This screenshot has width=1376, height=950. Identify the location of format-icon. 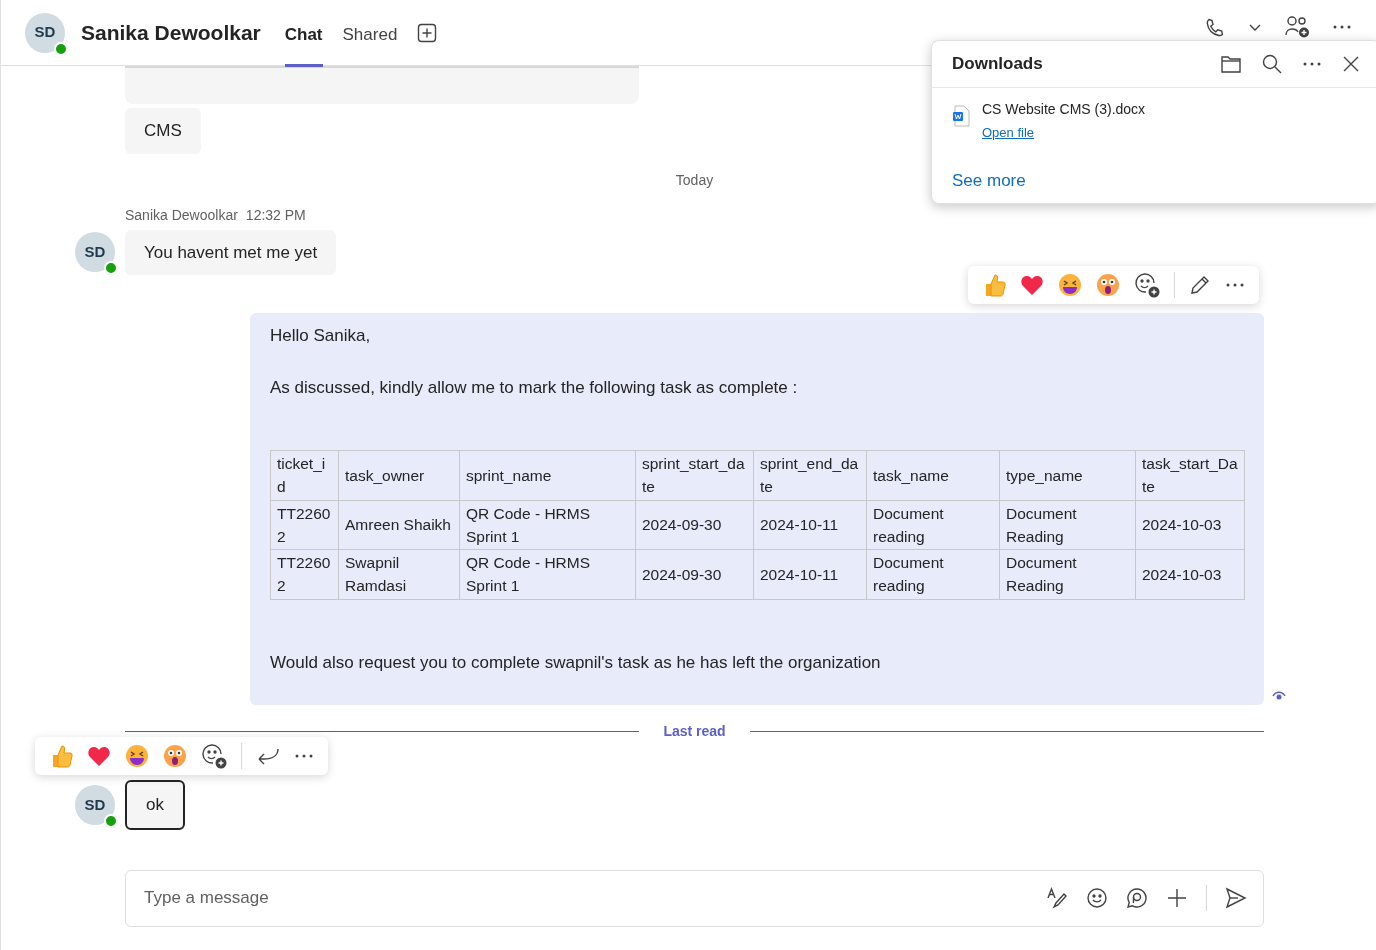
(1057, 898).